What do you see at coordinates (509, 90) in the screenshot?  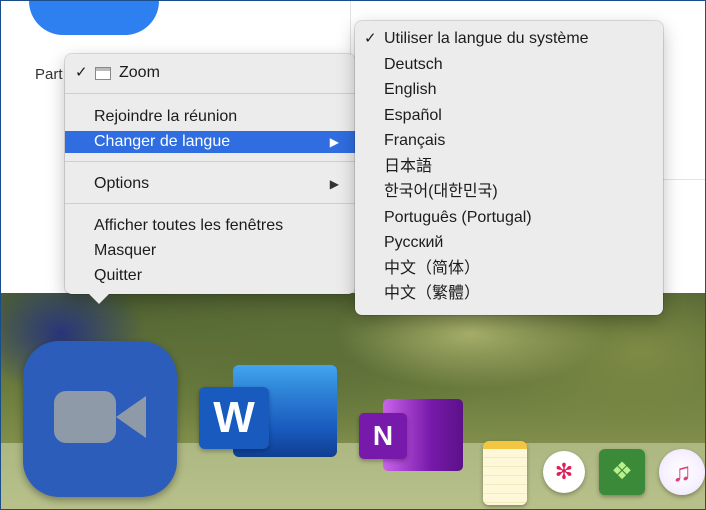 I see `language-item: English` at bounding box center [509, 90].